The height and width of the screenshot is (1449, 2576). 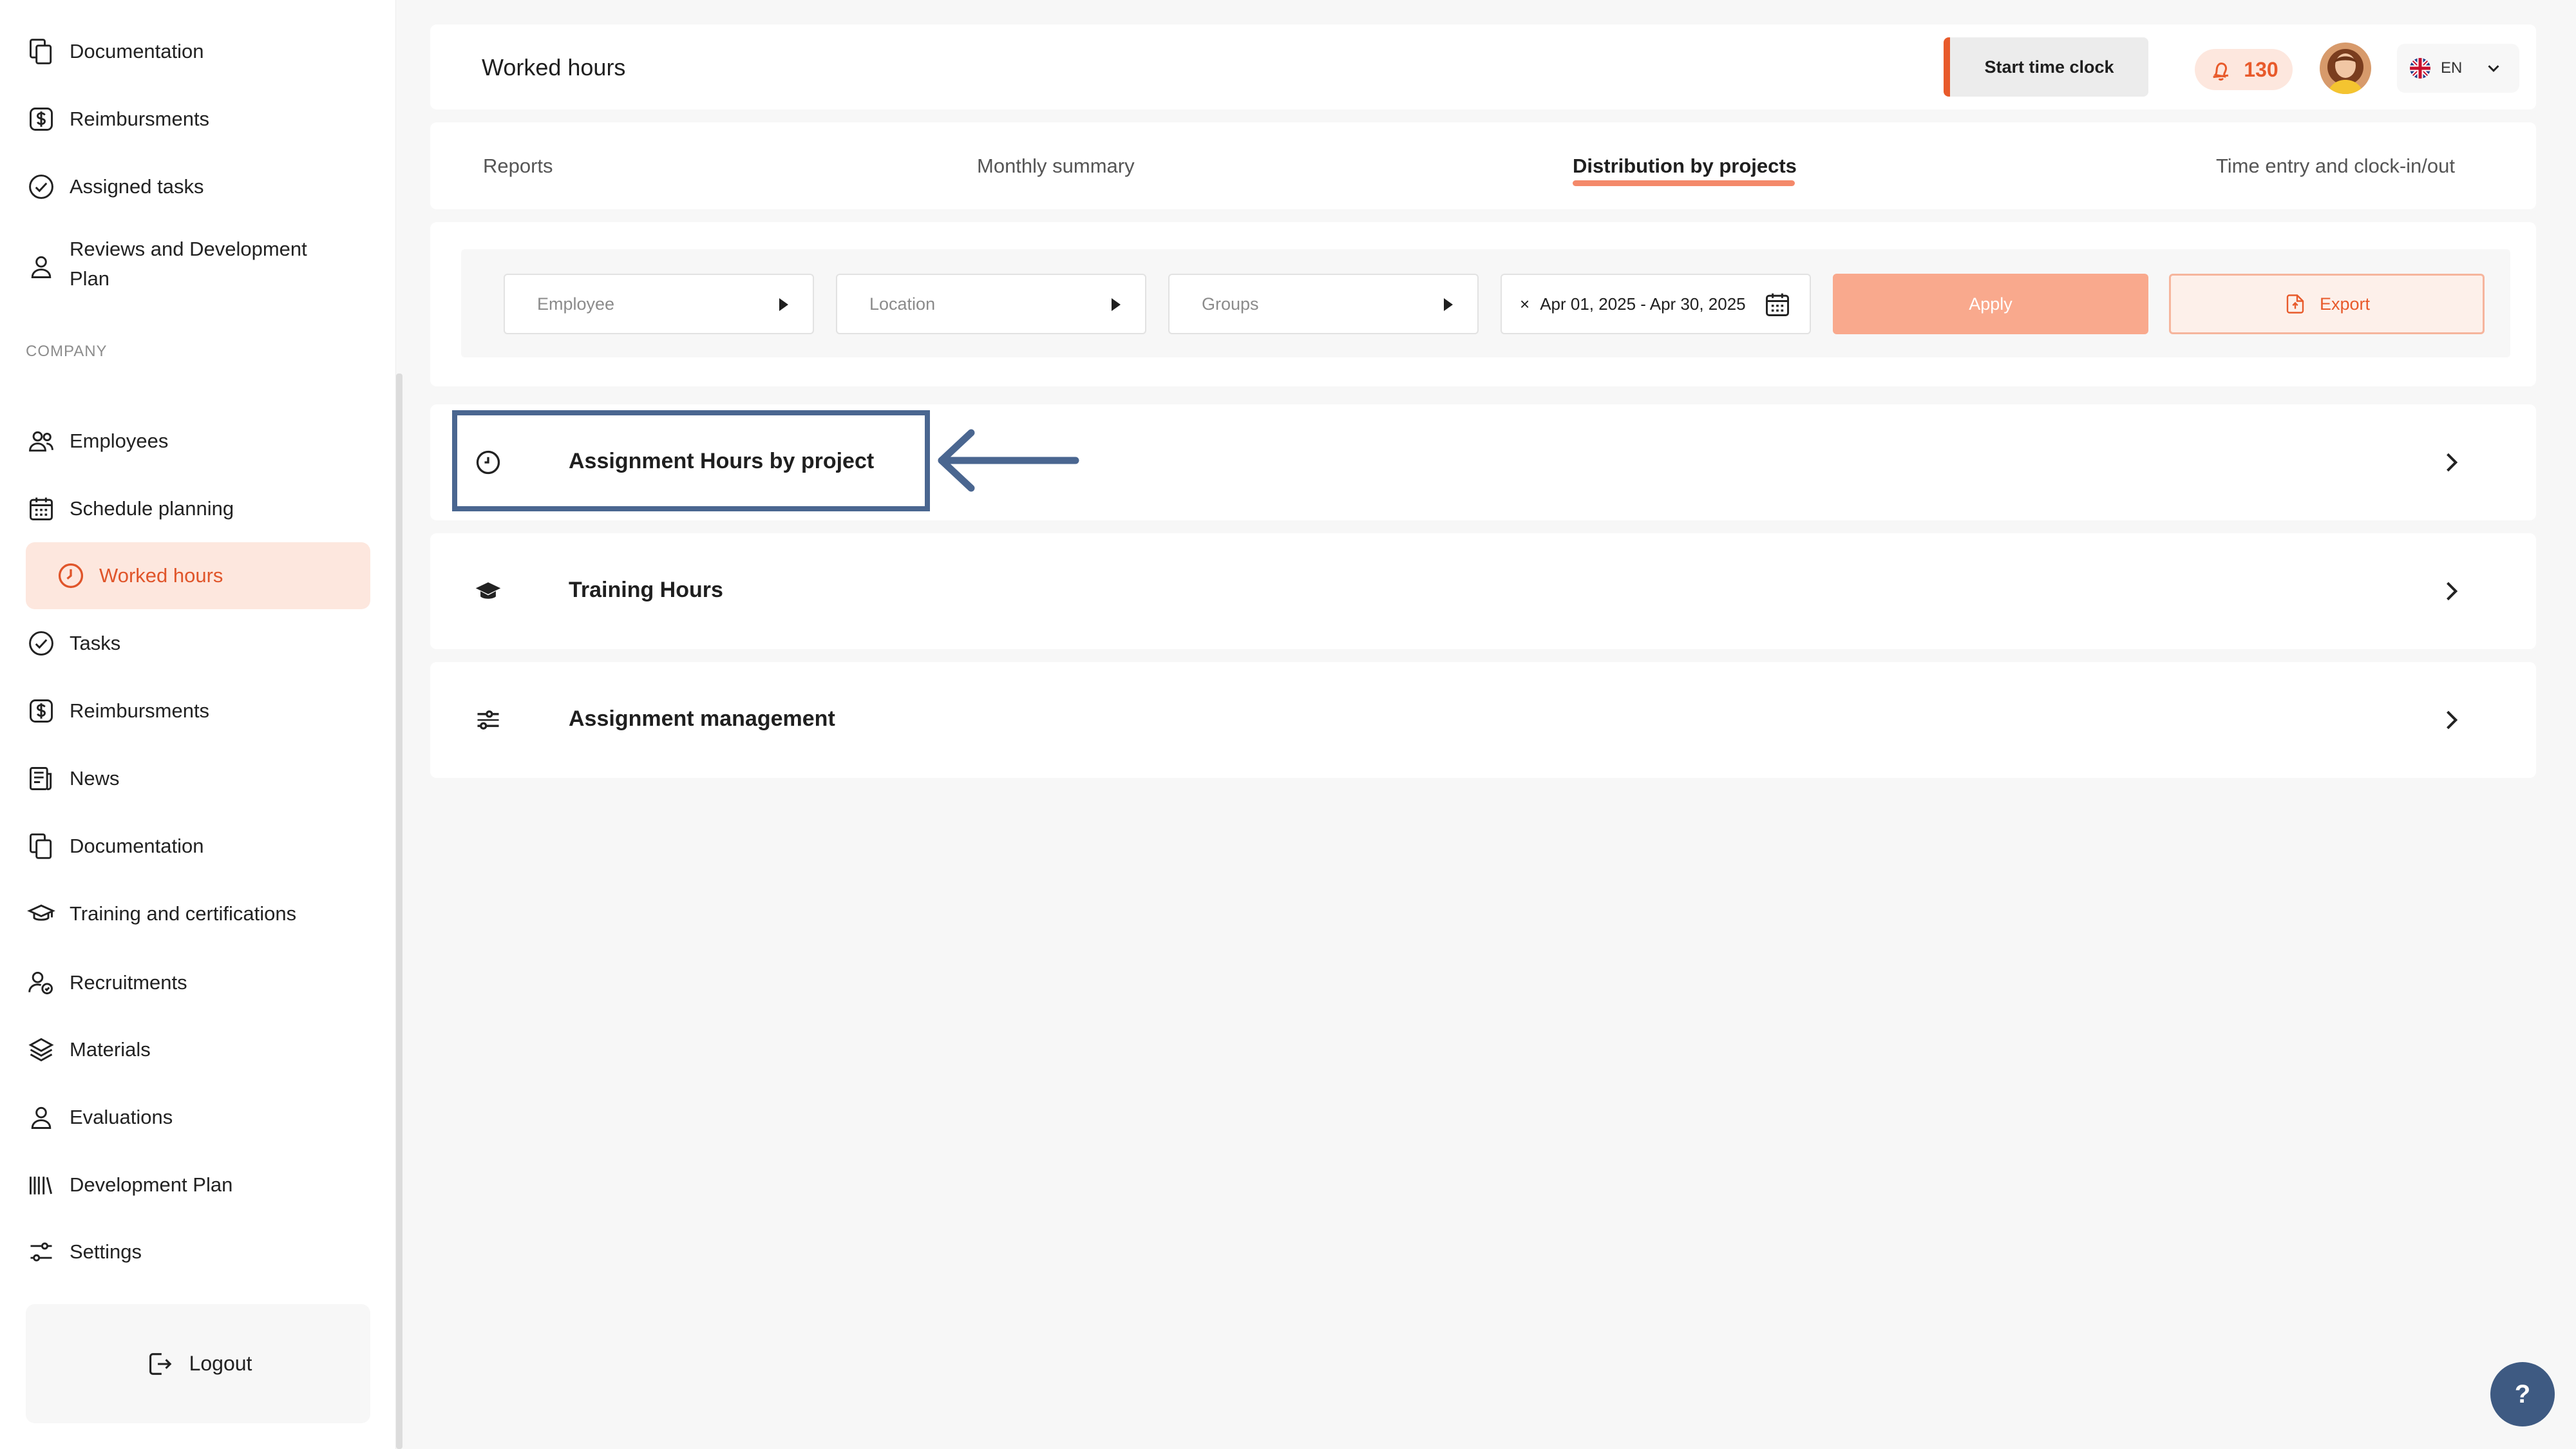 I want to click on sidebar-item-assigned-tasks: Assigned tasks, so click(x=198, y=186).